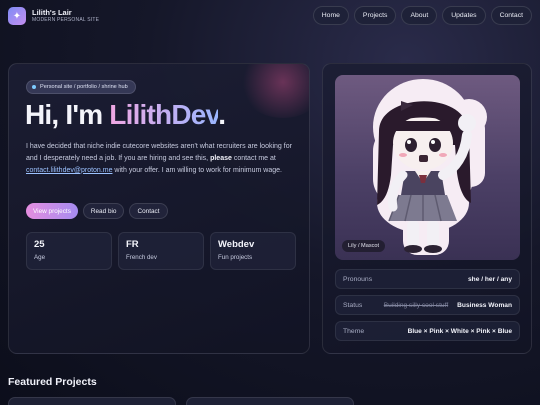  I want to click on hero-actions: View projects Read bio Contact, so click(97, 211).